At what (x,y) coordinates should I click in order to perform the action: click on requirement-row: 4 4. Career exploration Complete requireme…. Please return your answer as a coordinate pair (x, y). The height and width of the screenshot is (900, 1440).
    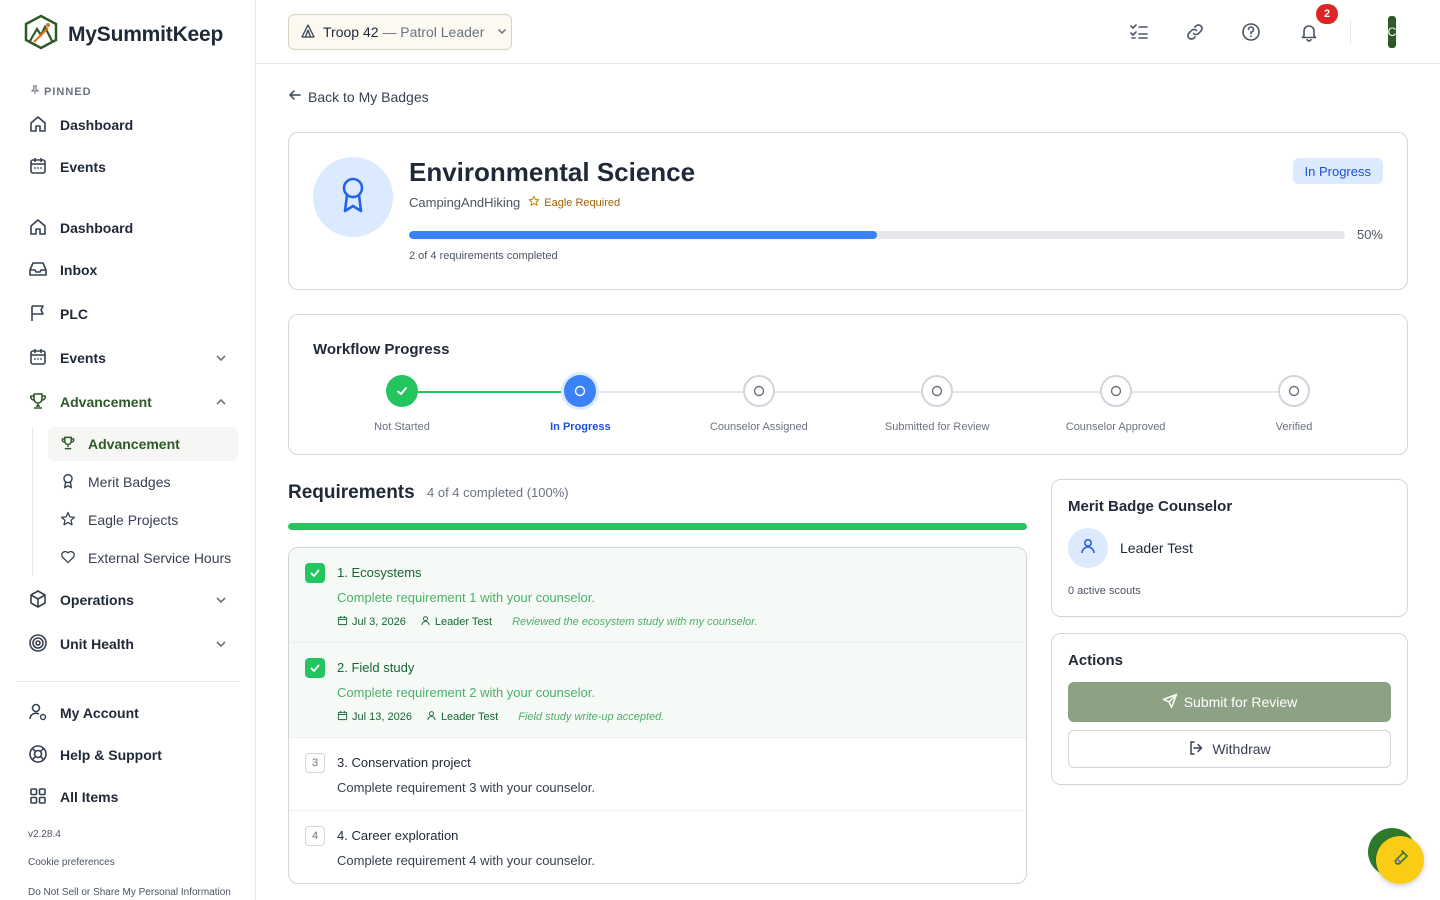
    Looking at the image, I should click on (657, 847).